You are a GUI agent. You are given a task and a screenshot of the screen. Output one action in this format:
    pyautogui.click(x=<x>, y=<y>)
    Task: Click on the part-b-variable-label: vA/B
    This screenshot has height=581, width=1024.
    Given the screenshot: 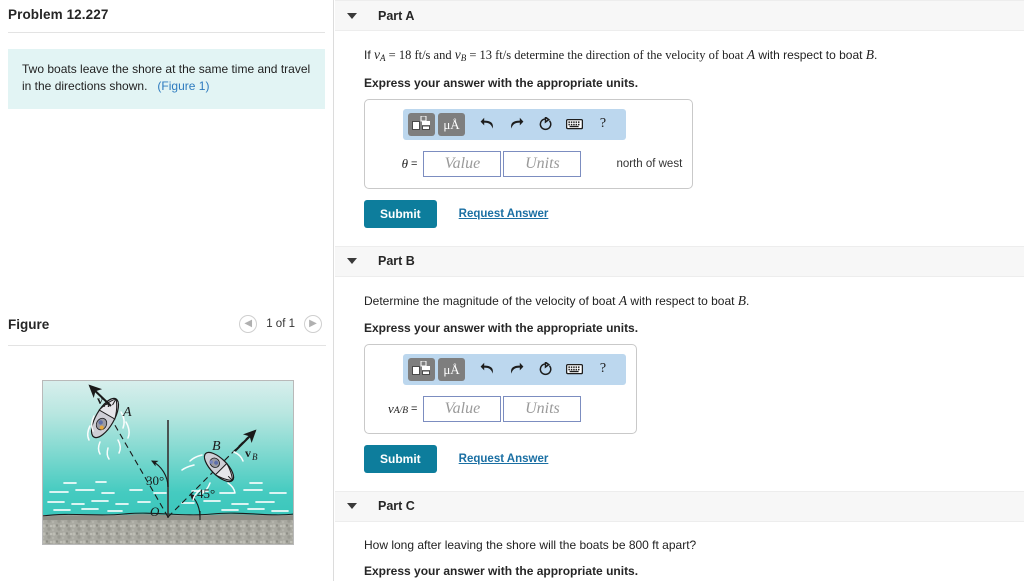 What is the action you would take?
    pyautogui.click(x=396, y=409)
    